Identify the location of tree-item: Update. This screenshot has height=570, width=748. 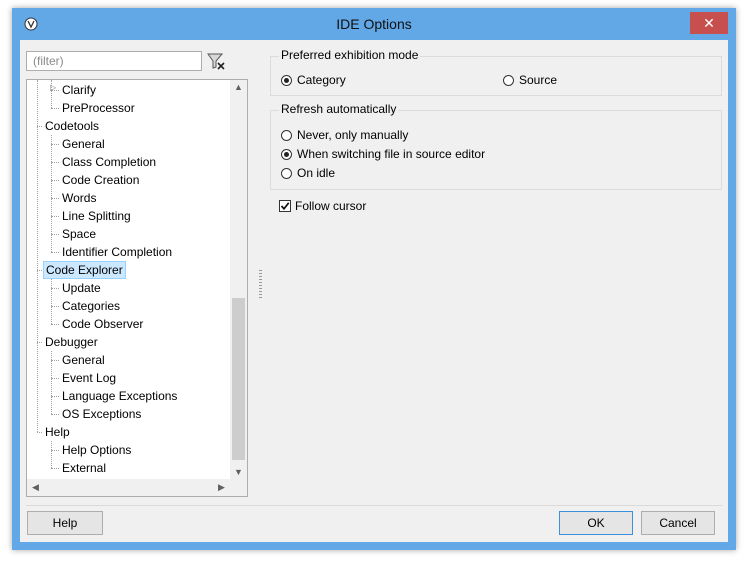
(81, 288).